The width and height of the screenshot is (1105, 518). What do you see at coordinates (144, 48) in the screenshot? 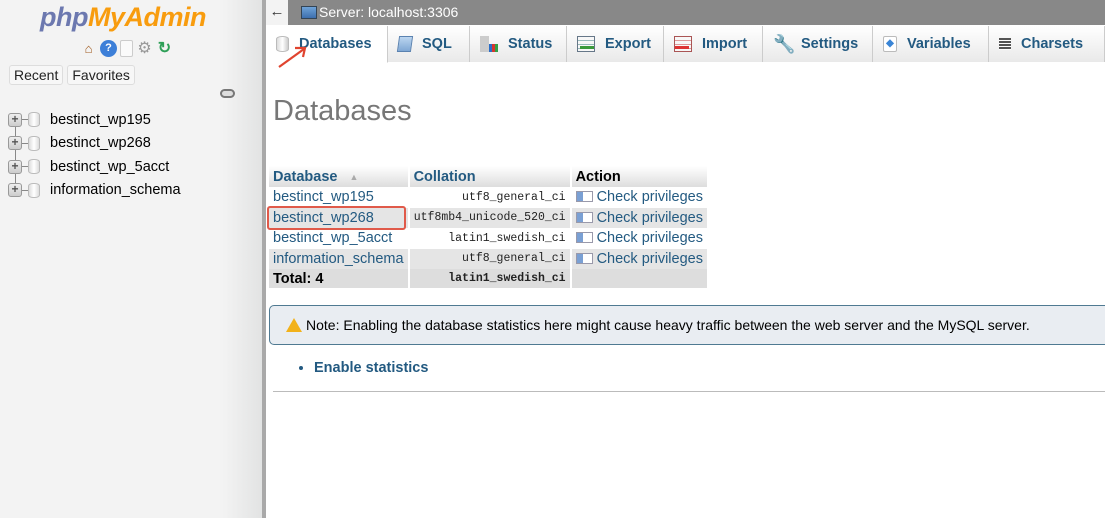
I see `settings-icon: ⚙` at bounding box center [144, 48].